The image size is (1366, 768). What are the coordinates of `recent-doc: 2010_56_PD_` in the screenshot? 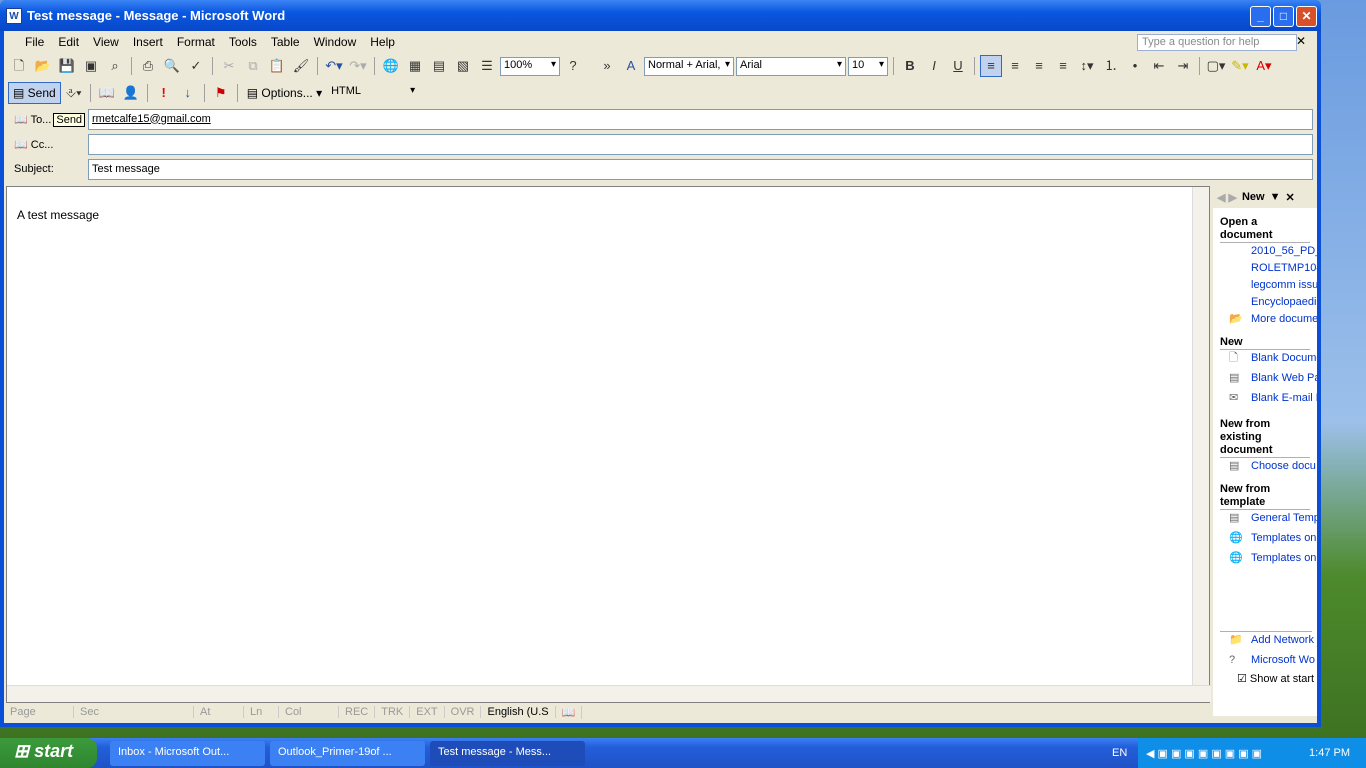 It's located at (1284, 251).